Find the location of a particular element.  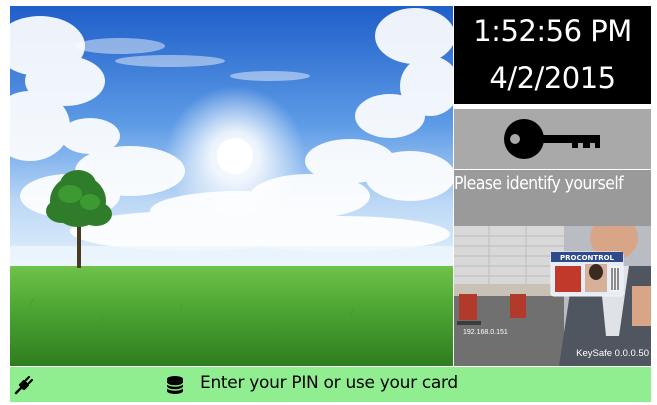

status-bar: Enter your PIN or use your card is located at coordinates (330, 384).